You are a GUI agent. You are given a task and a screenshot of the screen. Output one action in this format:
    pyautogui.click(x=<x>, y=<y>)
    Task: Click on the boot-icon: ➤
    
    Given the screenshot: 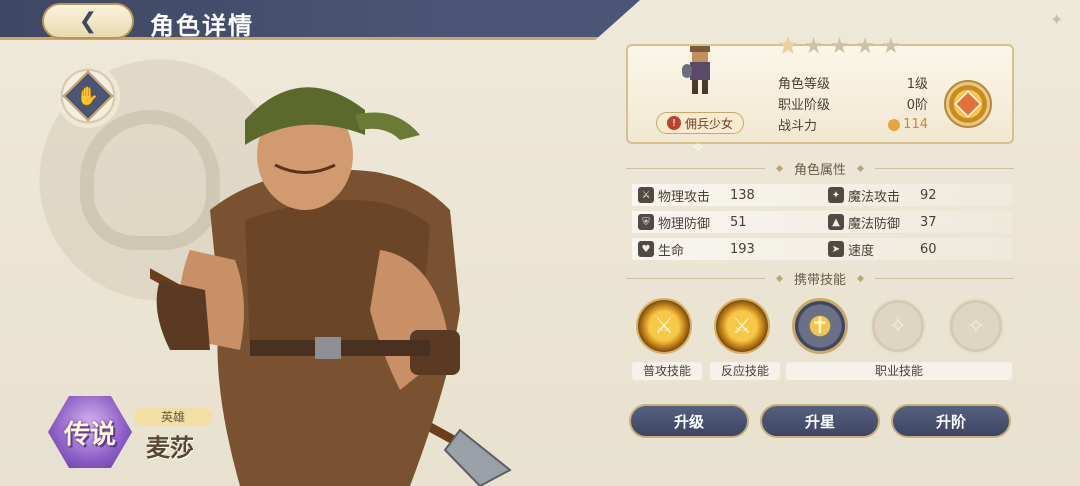 What is the action you would take?
    pyautogui.click(x=836, y=249)
    